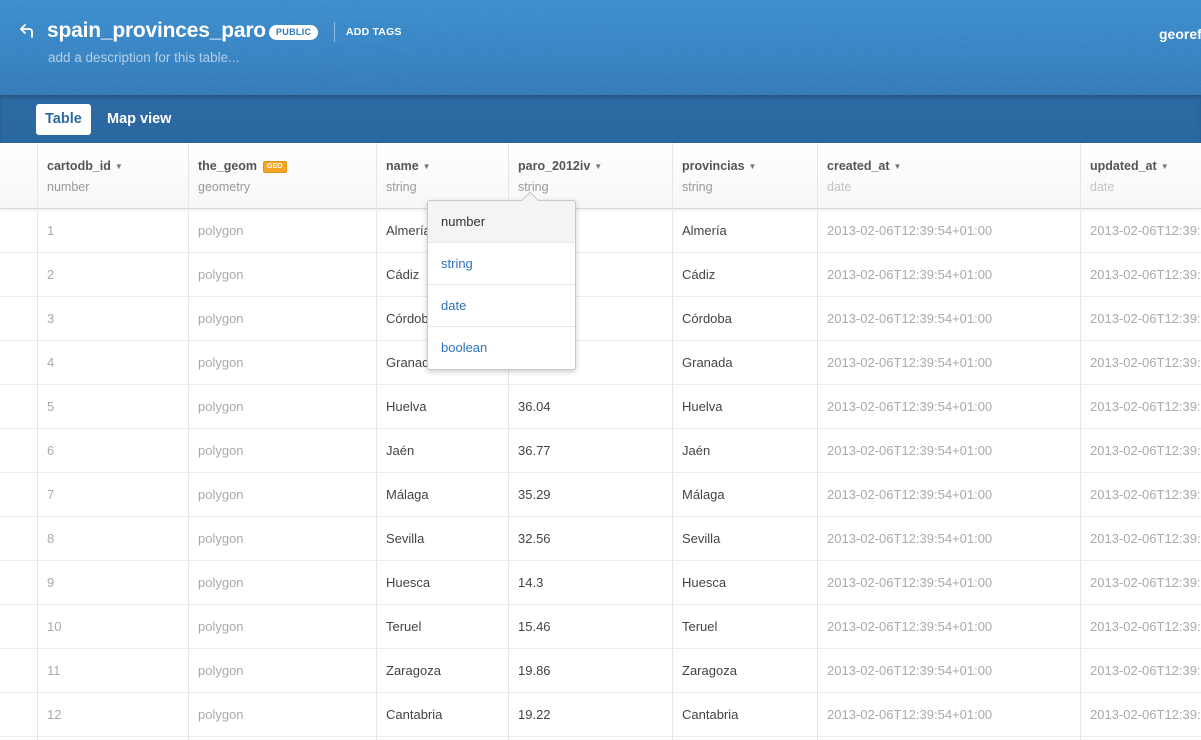  What do you see at coordinates (534, 494) in the screenshot?
I see `cell-paro-2012iv: 35.29` at bounding box center [534, 494].